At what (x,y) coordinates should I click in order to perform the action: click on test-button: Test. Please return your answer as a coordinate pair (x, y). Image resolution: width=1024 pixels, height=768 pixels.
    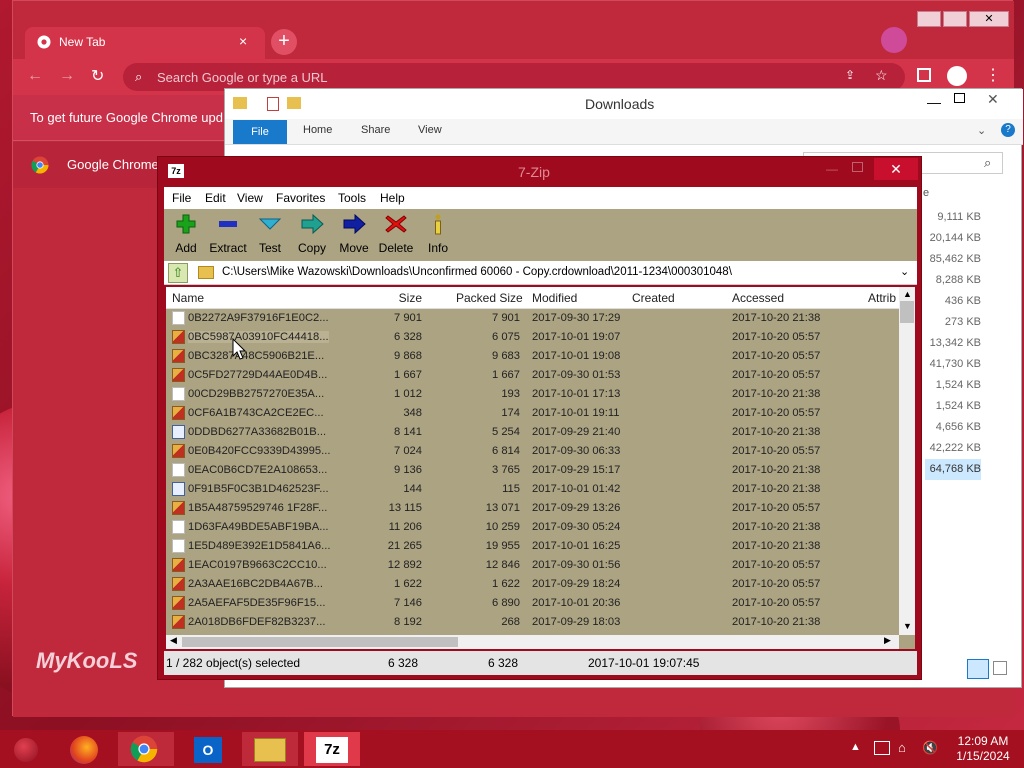
    Looking at the image, I should click on (270, 235).